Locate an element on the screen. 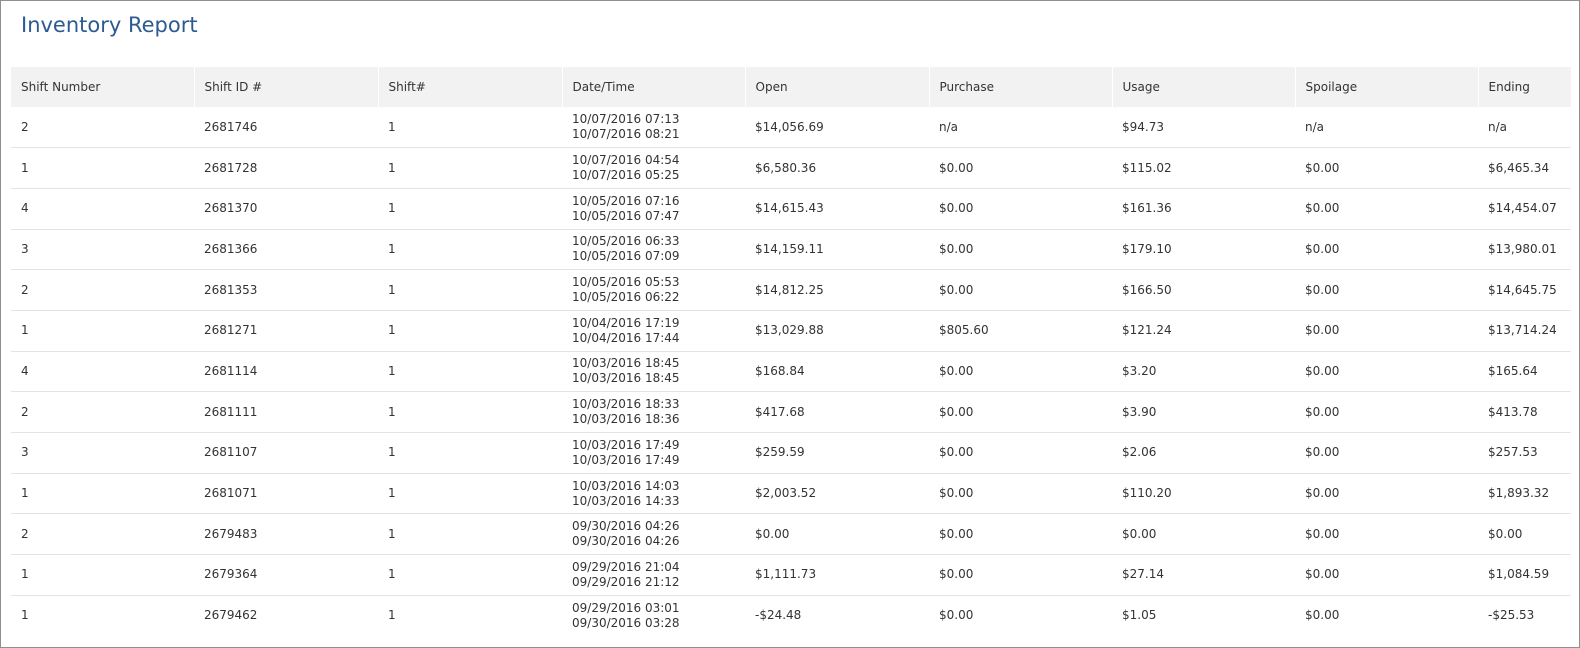  date-time-cell: 10/03/2016 18:45 10/03/2016 18:45 is located at coordinates (653, 371).